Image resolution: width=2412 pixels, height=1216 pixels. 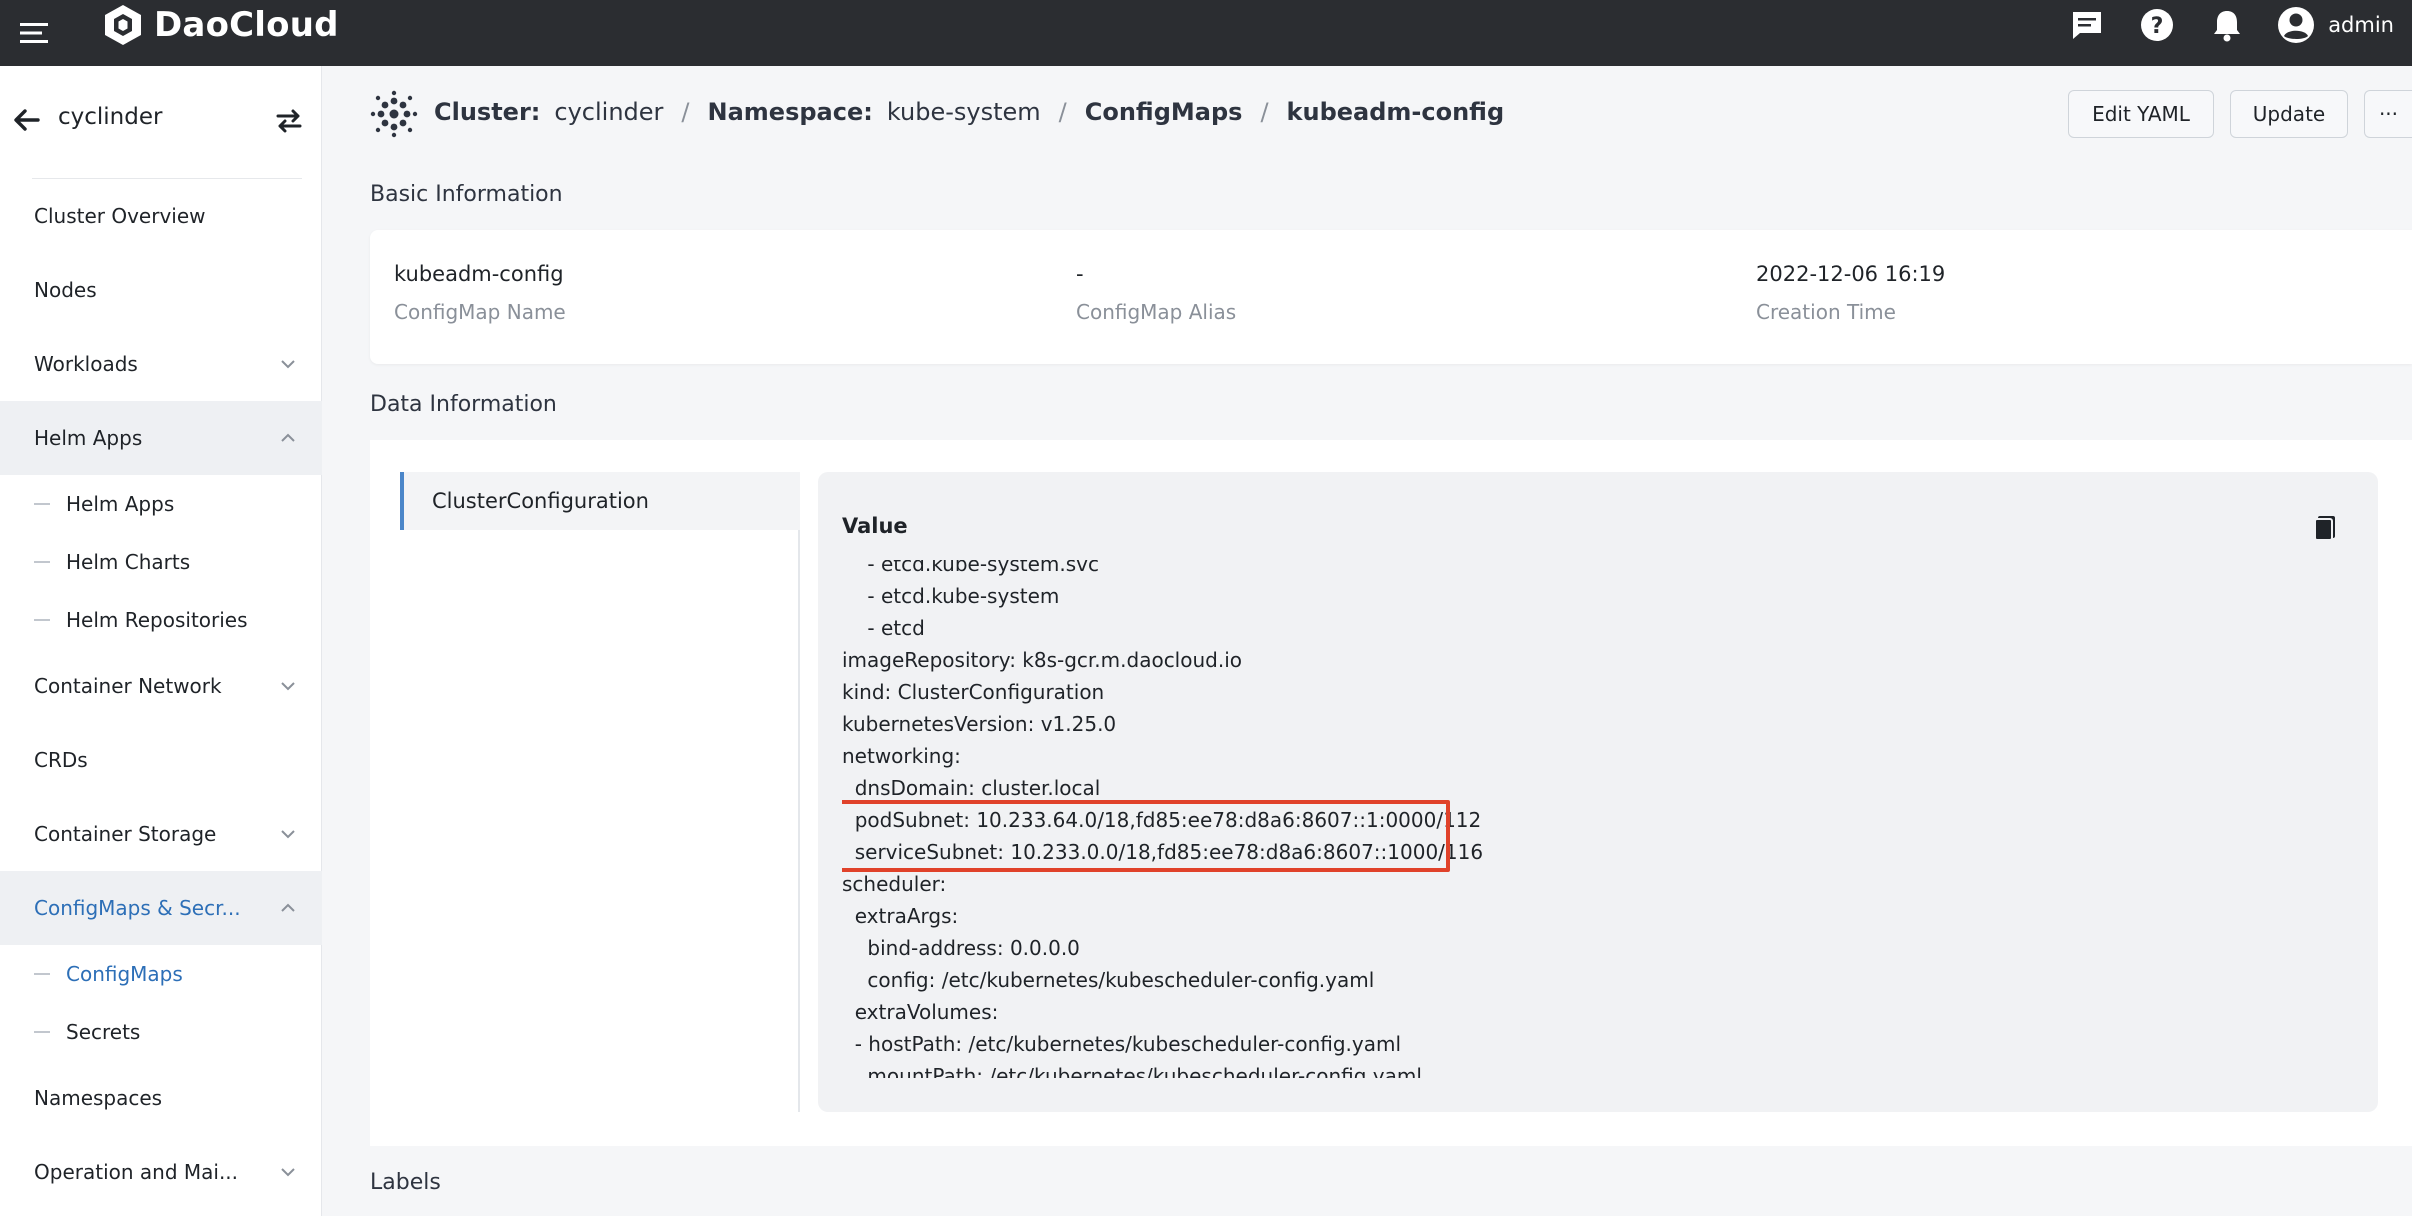 I want to click on basic-info-title: Basic Information, so click(x=466, y=194).